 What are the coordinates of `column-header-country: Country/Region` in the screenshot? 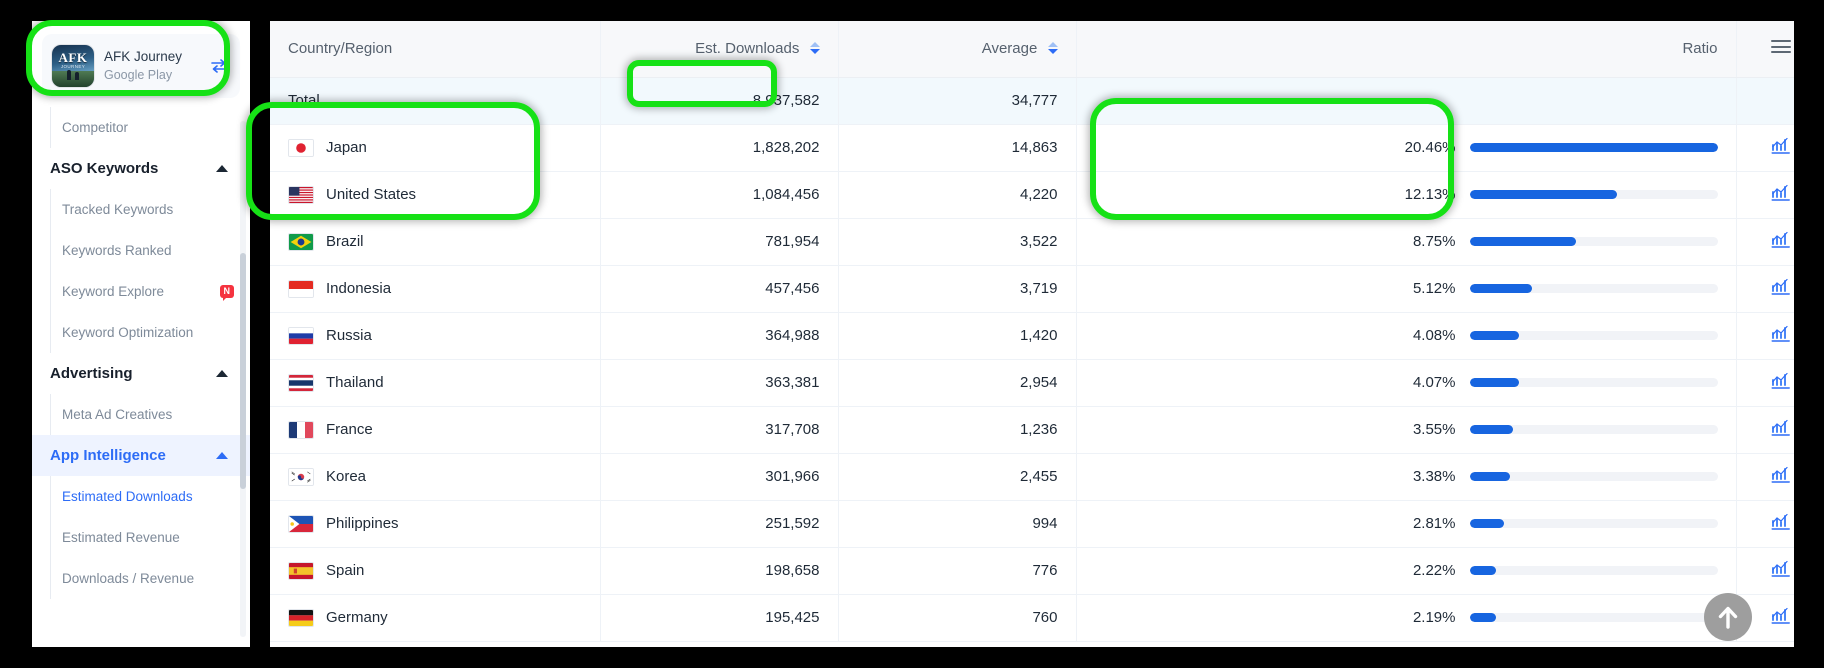 It's located at (435, 49).